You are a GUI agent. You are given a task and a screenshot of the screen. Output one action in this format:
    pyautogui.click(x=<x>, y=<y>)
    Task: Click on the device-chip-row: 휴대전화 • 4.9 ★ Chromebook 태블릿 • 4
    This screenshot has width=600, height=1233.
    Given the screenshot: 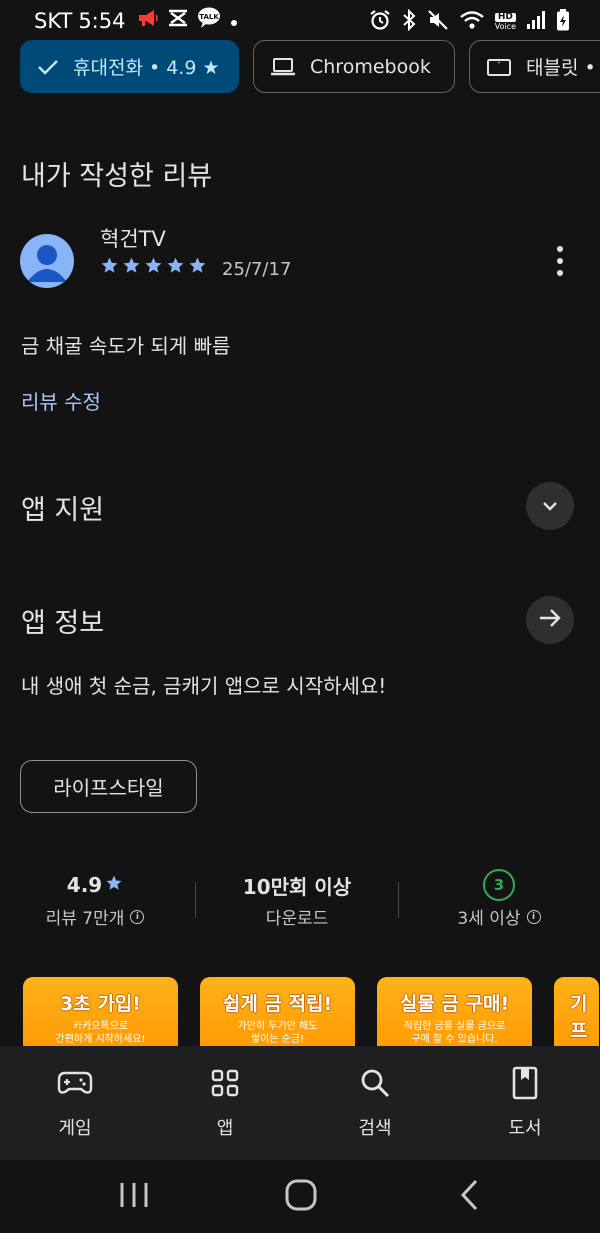 What is the action you would take?
    pyautogui.click(x=310, y=66)
    